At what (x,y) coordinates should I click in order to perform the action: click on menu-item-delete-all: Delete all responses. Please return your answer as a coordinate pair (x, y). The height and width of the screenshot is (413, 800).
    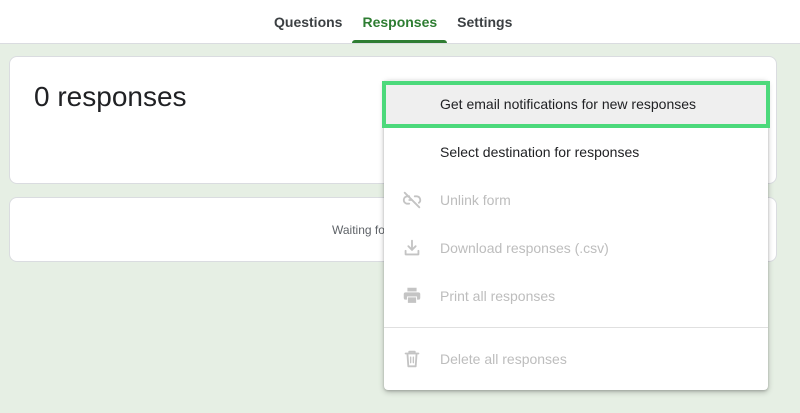
    Looking at the image, I should click on (576, 359).